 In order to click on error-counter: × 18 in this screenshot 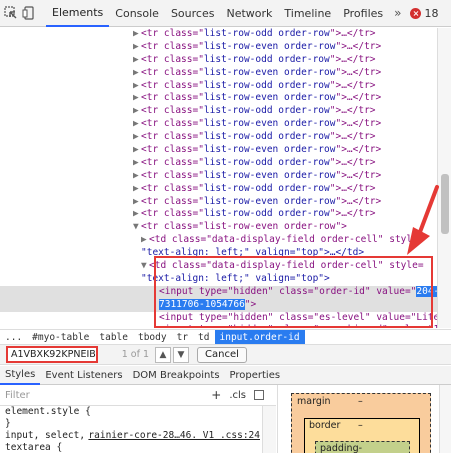, I will do `click(424, 13)`.